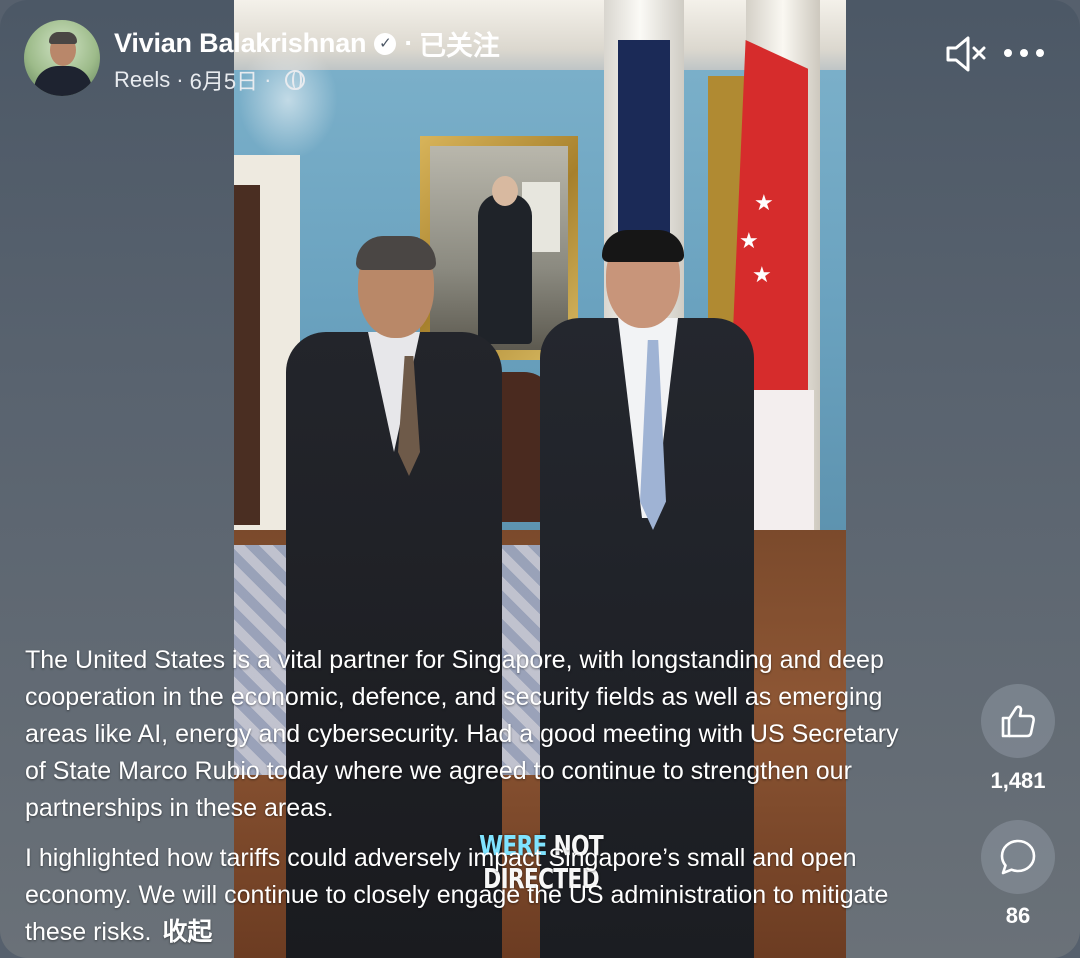  Describe the element at coordinates (385, 43) in the screenshot. I see `verified-badge-icon: ✓` at that location.